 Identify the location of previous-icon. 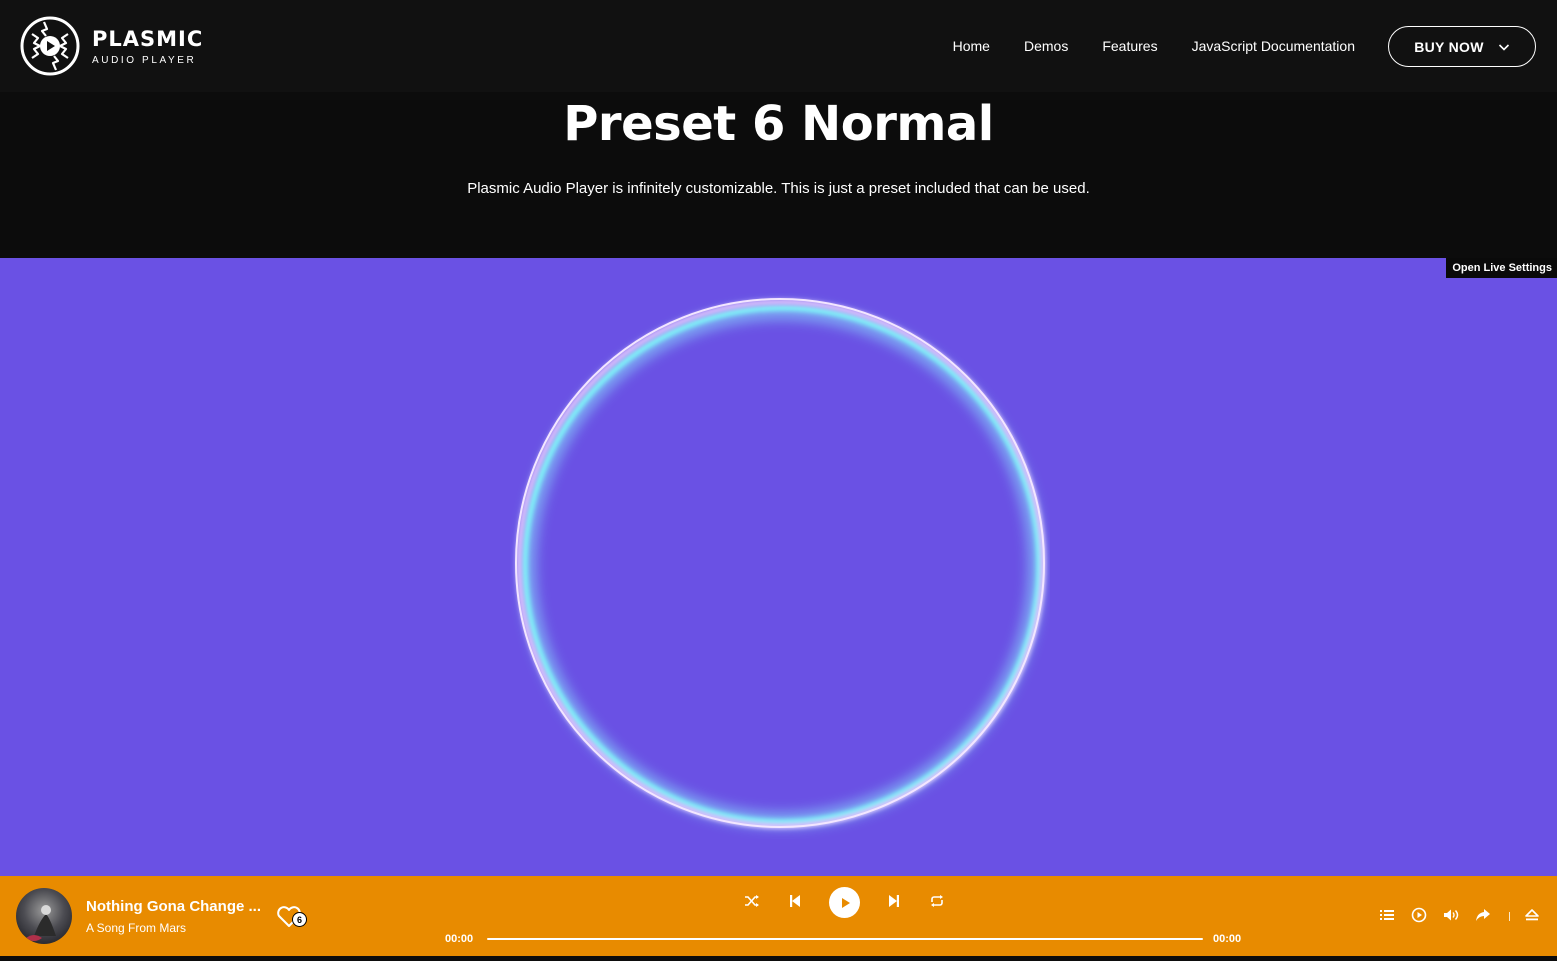
(795, 901).